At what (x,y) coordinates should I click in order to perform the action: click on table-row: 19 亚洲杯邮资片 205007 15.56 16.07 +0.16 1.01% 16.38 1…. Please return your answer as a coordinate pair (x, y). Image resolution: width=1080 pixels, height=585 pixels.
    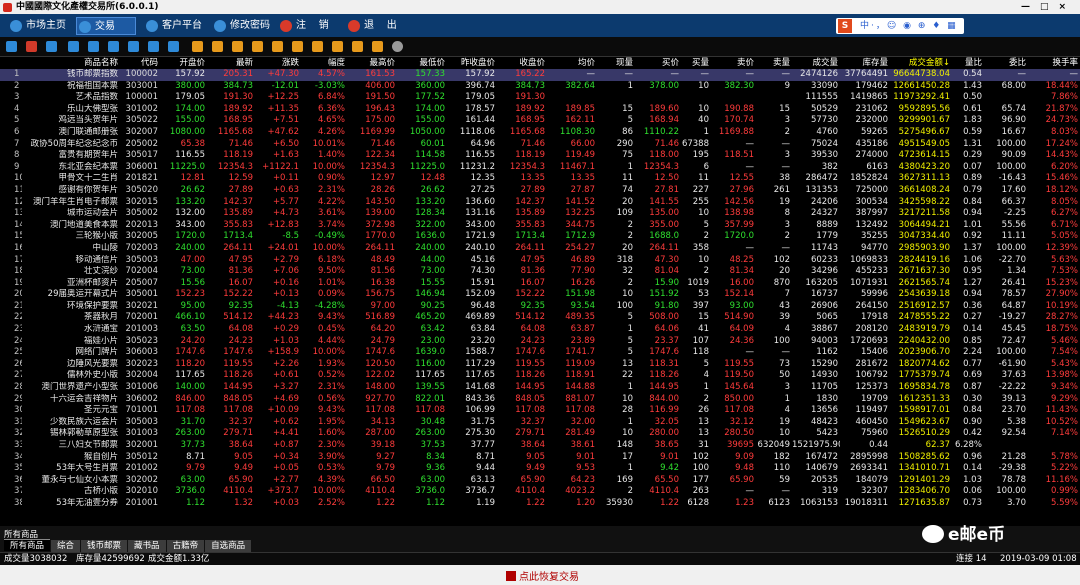
    Looking at the image, I should click on (540, 284).